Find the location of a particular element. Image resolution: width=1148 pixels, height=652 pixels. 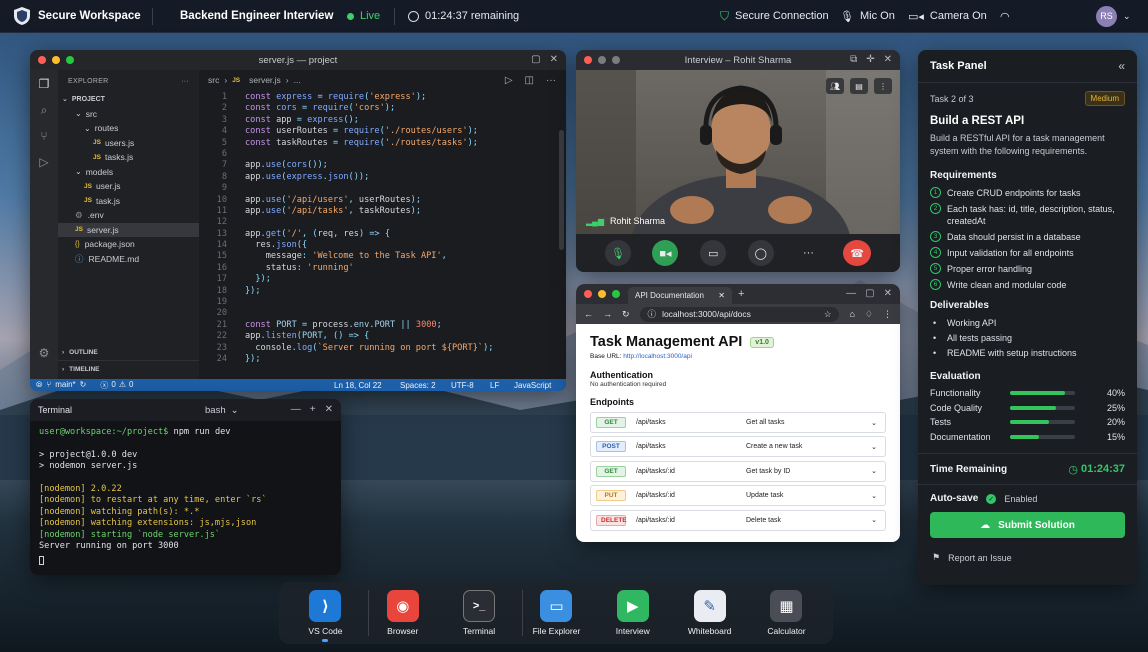

report-issue-link: ⚑ Report an Issue is located at coordinates (1027, 557).